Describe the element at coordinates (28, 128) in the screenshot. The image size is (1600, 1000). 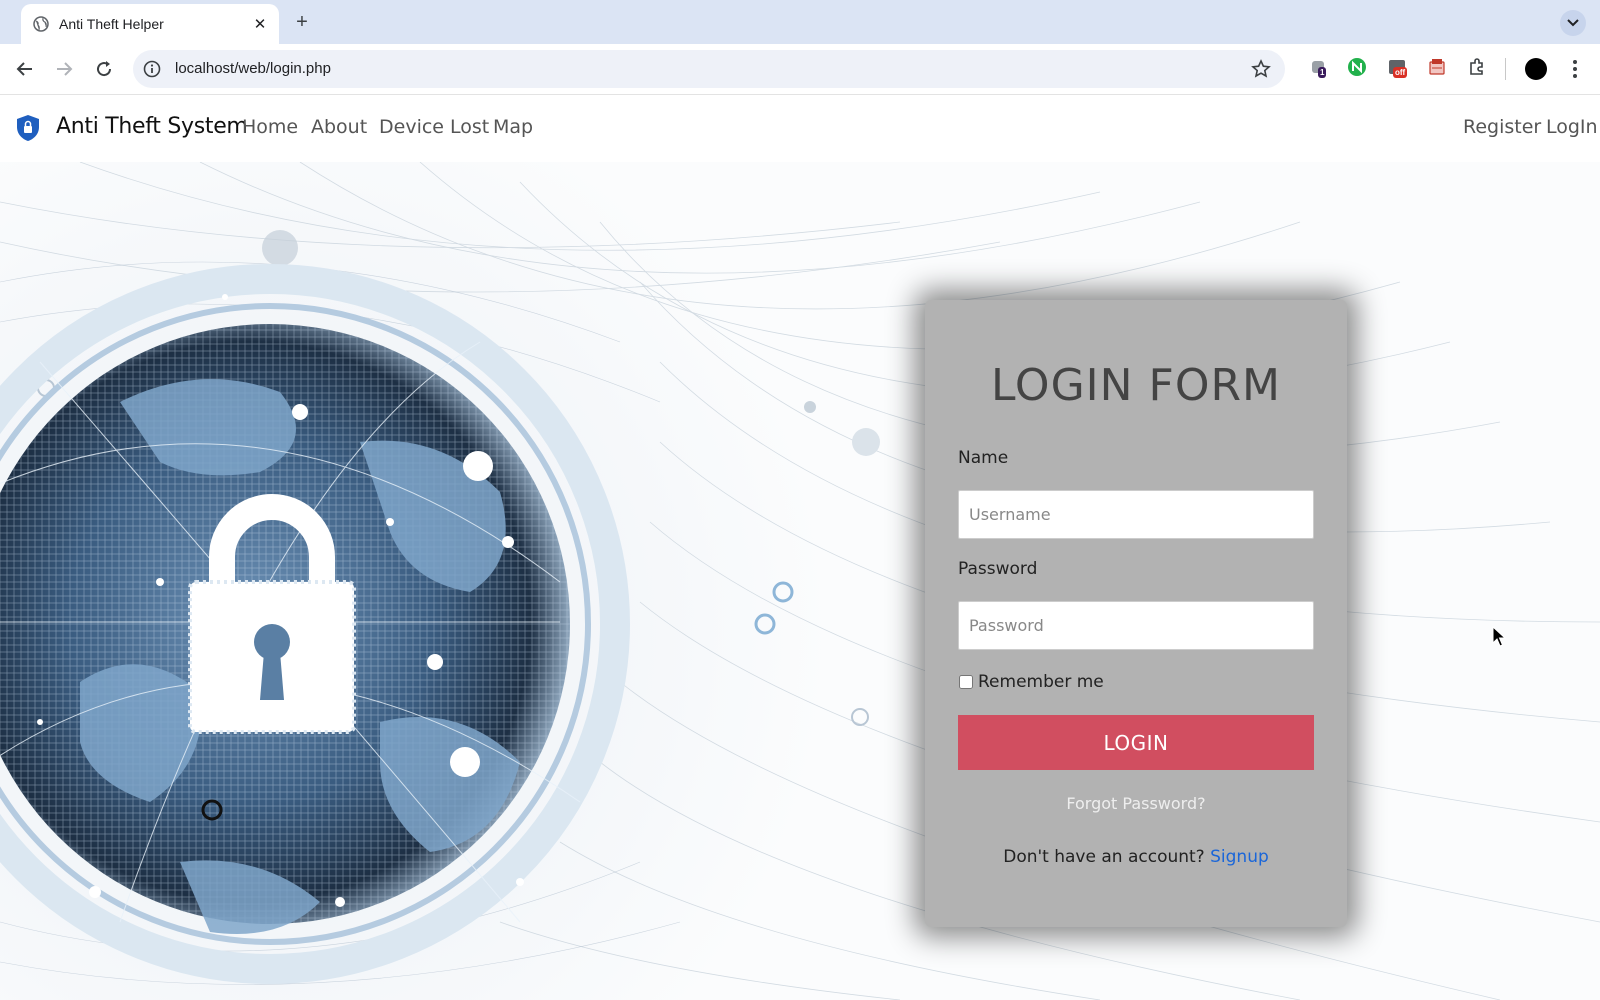
I see `shield-lock-icon` at that location.